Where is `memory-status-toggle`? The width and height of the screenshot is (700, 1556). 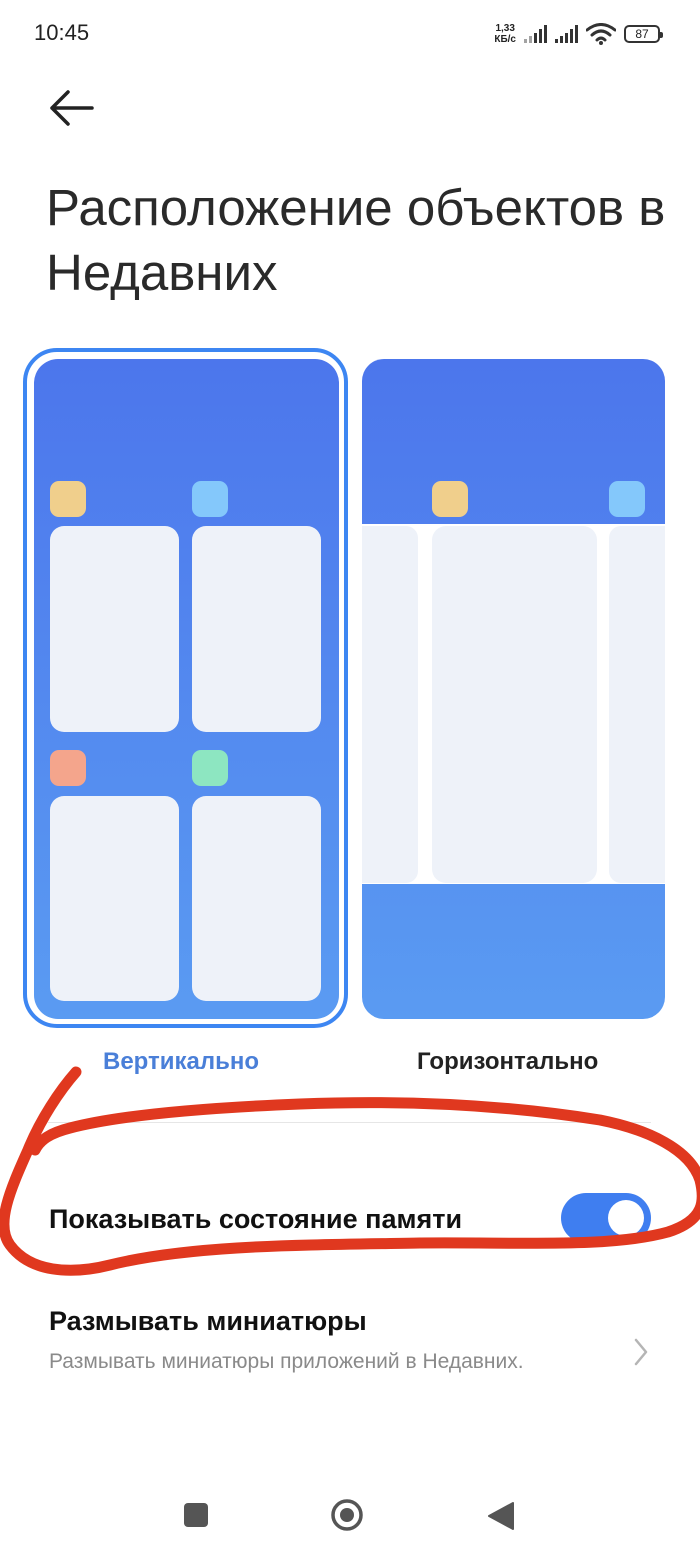 memory-status-toggle is located at coordinates (606, 1218).